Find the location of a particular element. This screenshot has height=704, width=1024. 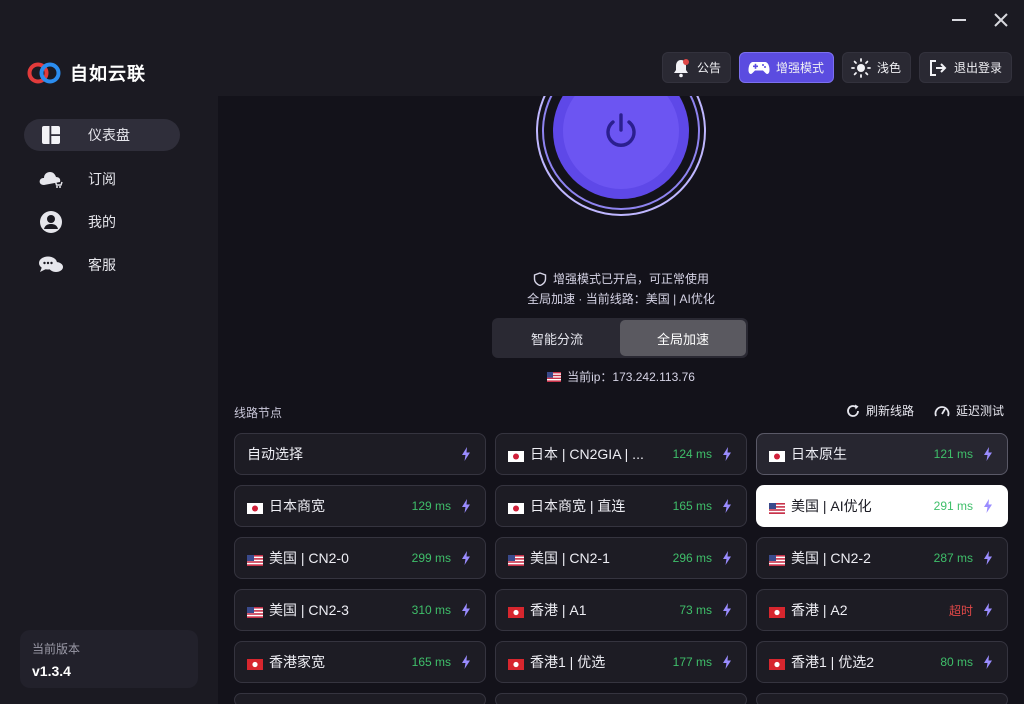

close-icon is located at coordinates (1001, 20).